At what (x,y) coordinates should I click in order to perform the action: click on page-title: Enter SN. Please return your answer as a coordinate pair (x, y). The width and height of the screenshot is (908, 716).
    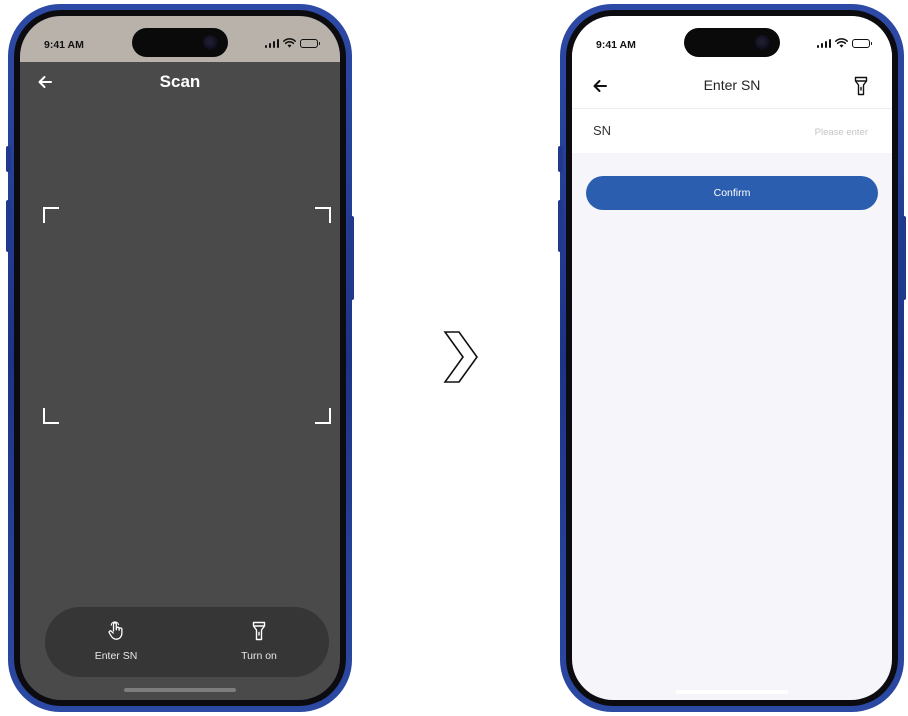
    Looking at the image, I should click on (732, 85).